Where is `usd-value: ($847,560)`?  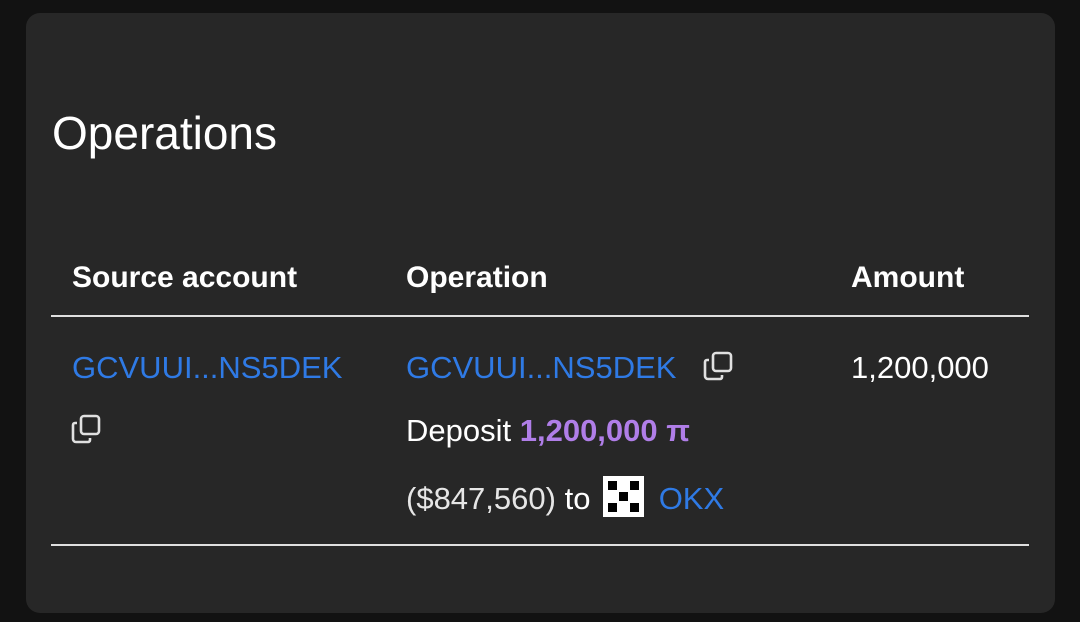
usd-value: ($847,560) is located at coordinates (481, 498).